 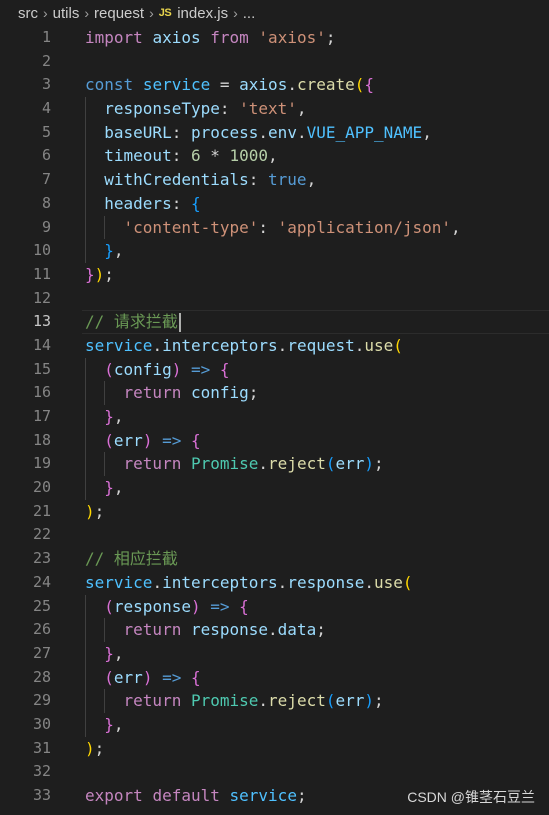 What do you see at coordinates (162, 109) in the screenshot?
I see `code-token: responseType` at bounding box center [162, 109].